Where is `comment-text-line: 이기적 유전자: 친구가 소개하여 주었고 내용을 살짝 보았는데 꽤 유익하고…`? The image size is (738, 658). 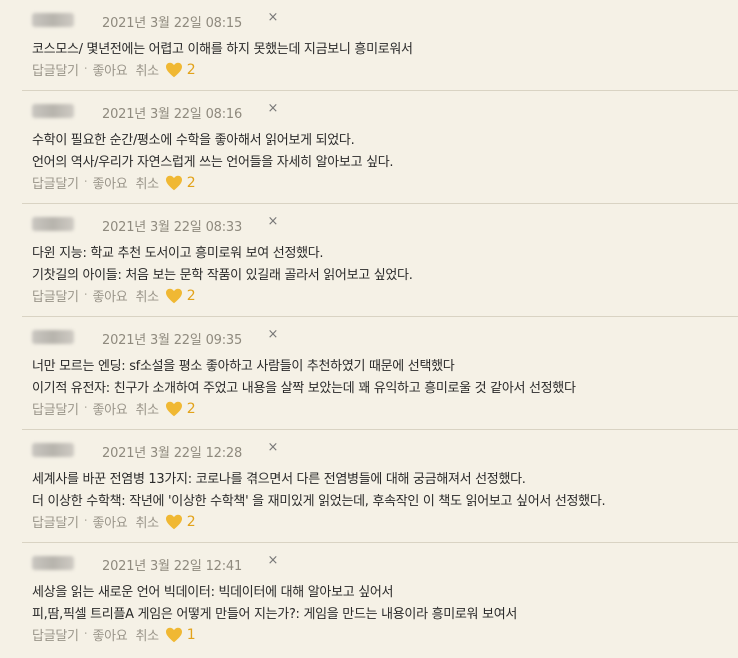
comment-text-line: 이기적 유전자: 친구가 소개하여 주었고 내용을 살짝 보았는데 꽤 유익하고… is located at coordinates (304, 388).